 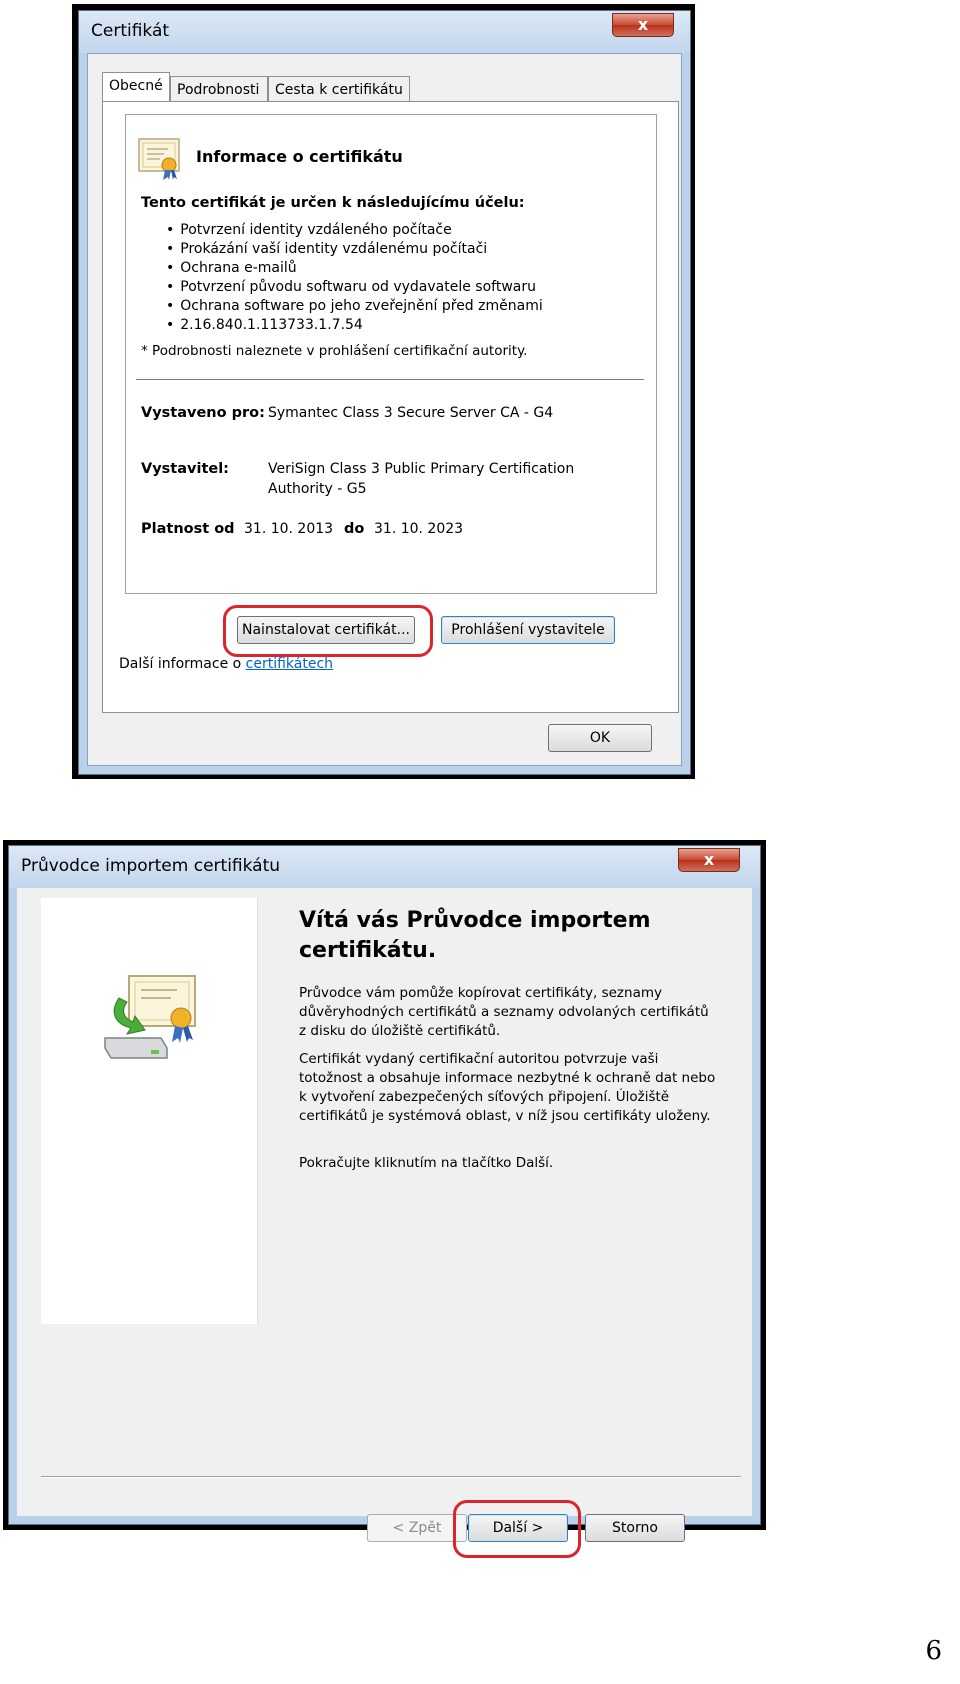 What do you see at coordinates (368, 950) in the screenshot?
I see `wizard-heading-line2: certifikátu.` at bounding box center [368, 950].